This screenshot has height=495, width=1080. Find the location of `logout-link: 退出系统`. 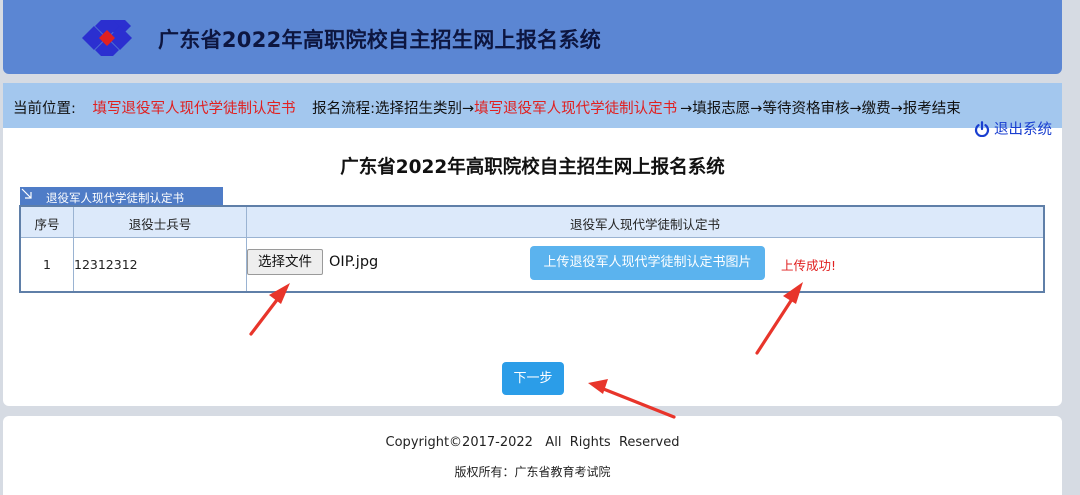

logout-link: 退出系统 is located at coordinates (1013, 128).